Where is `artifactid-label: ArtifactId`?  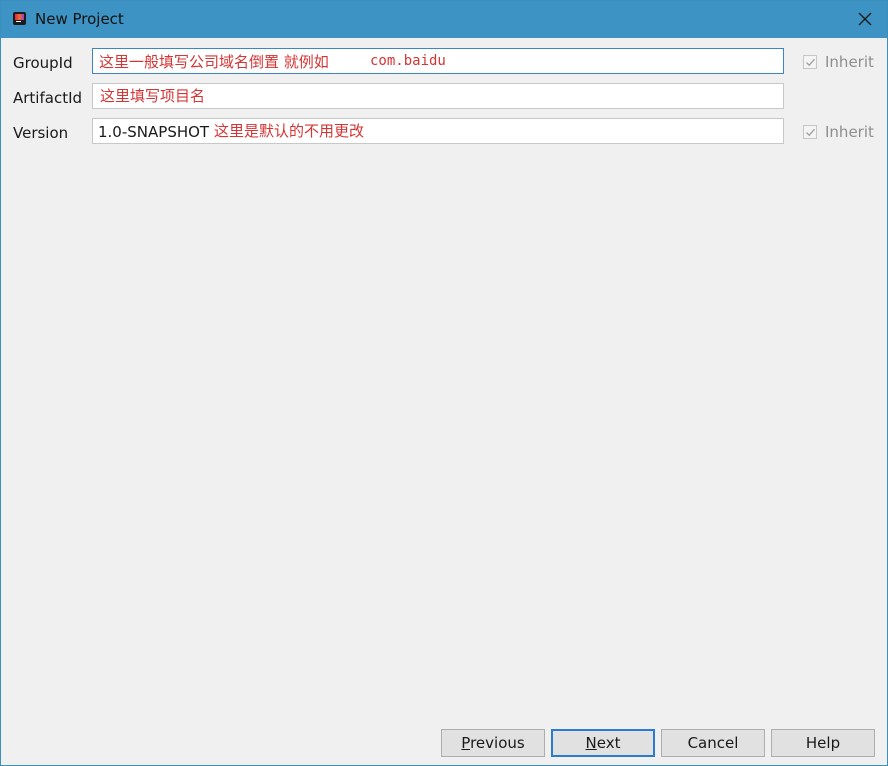 artifactid-label: ArtifactId is located at coordinates (48, 98).